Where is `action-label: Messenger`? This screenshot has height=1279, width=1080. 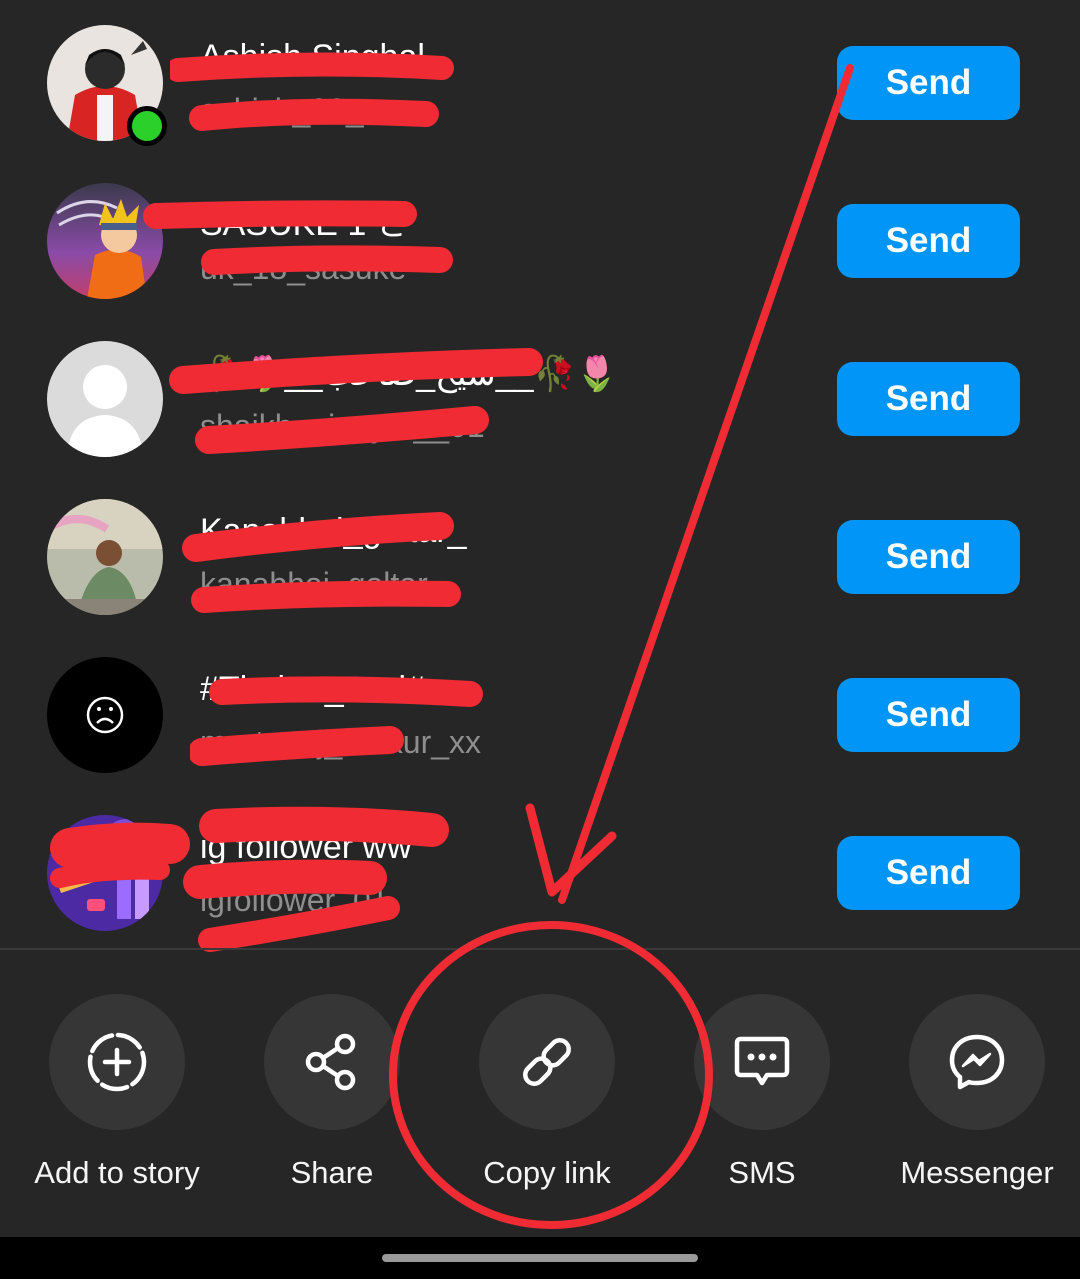 action-label: Messenger is located at coordinates (977, 1172).